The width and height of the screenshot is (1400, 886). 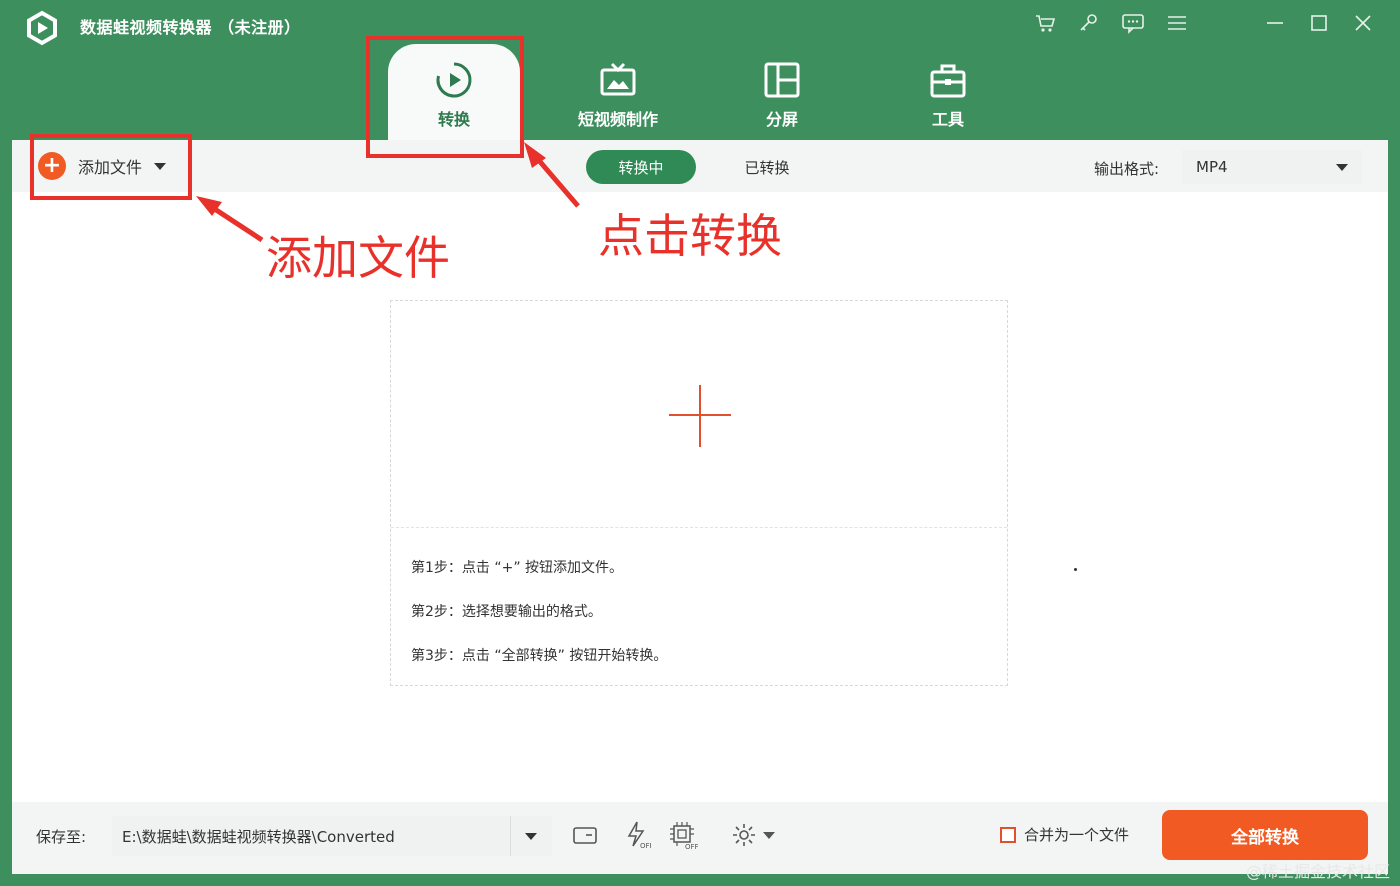 What do you see at coordinates (358, 258) in the screenshot?
I see `annotation-add-file: 添加文件` at bounding box center [358, 258].